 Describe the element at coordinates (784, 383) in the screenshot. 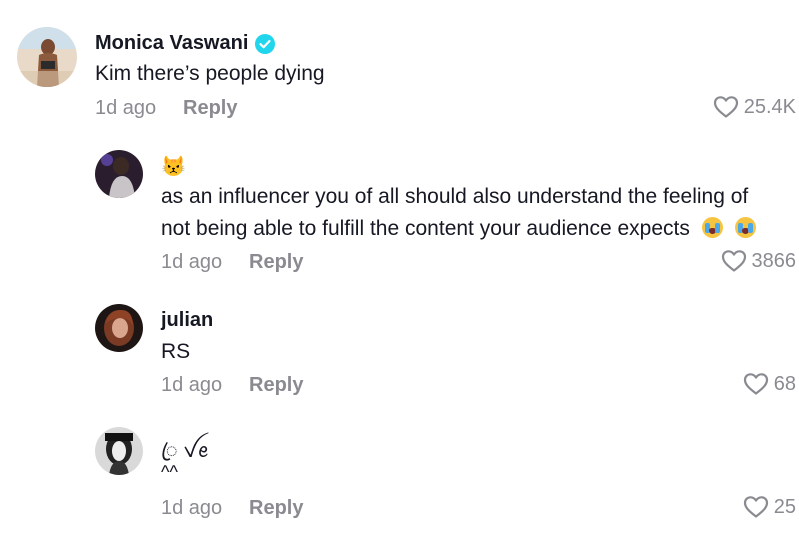

I see `like-count: 68` at that location.